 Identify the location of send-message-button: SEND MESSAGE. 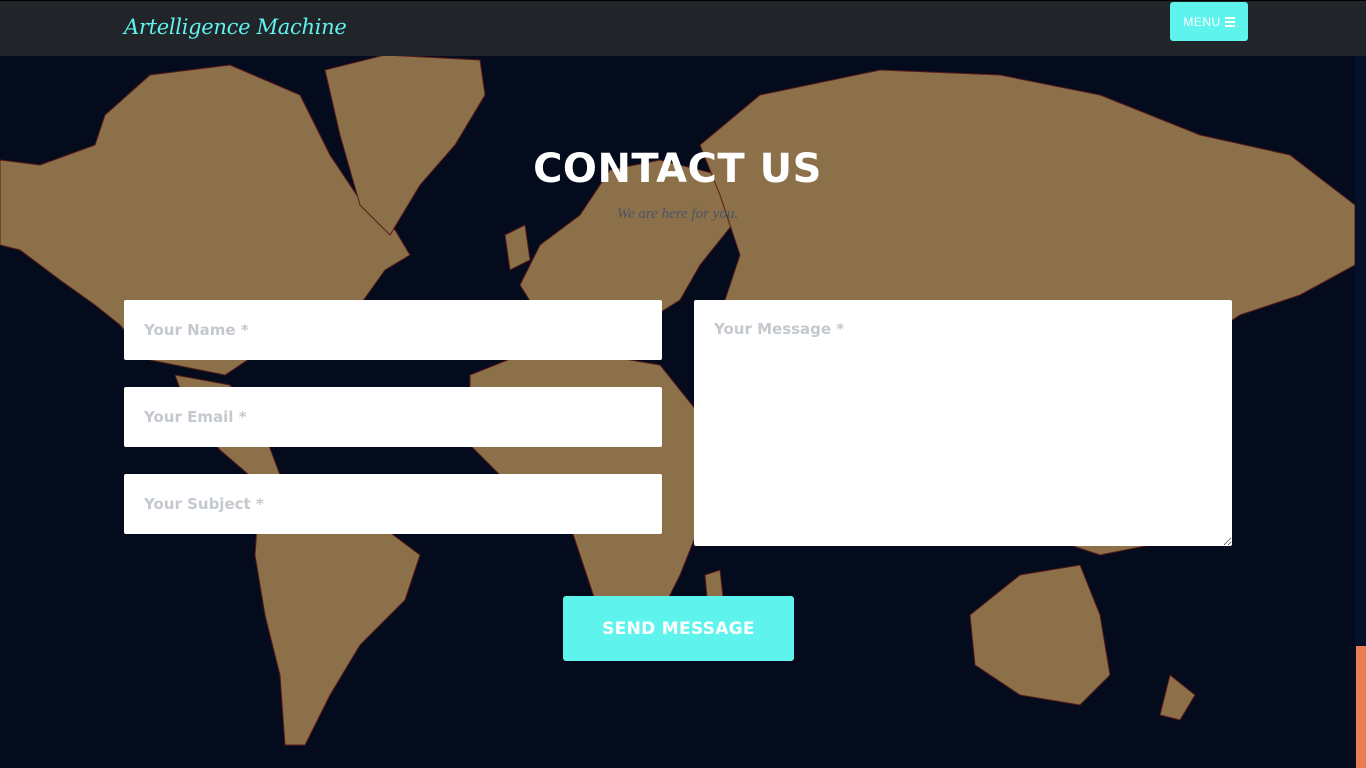
(678, 628).